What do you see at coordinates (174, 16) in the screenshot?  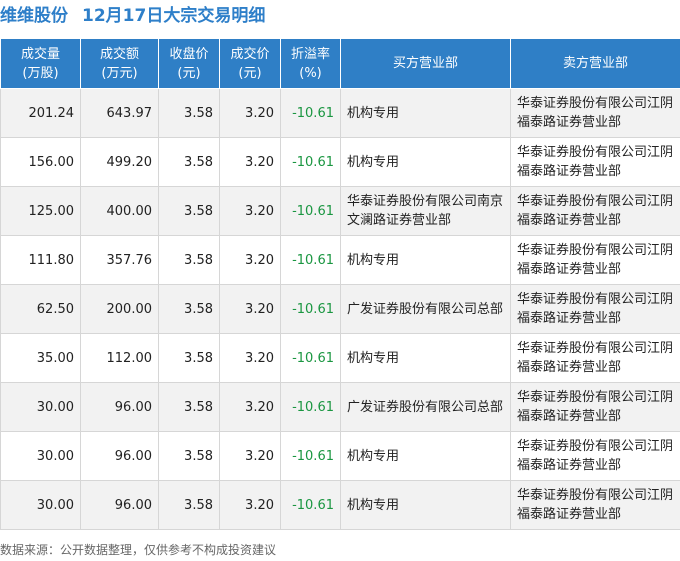 I see `title-text: 12月17日大宗交易明细` at bounding box center [174, 16].